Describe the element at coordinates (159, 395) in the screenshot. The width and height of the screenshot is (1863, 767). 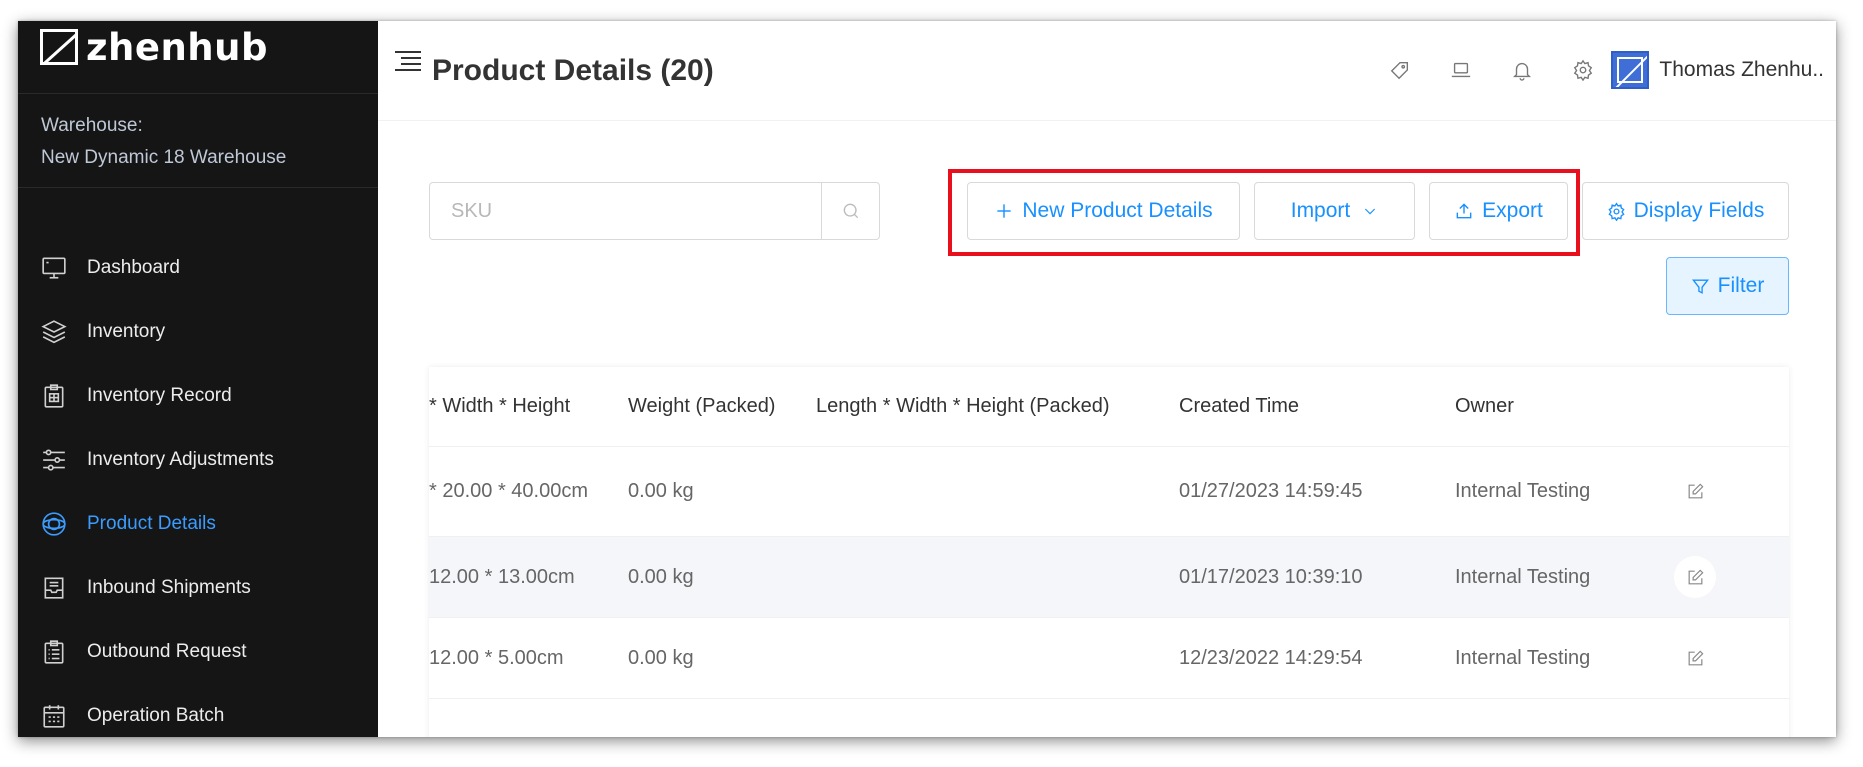
I see `sidebar-item-label: Inventory Record` at that location.